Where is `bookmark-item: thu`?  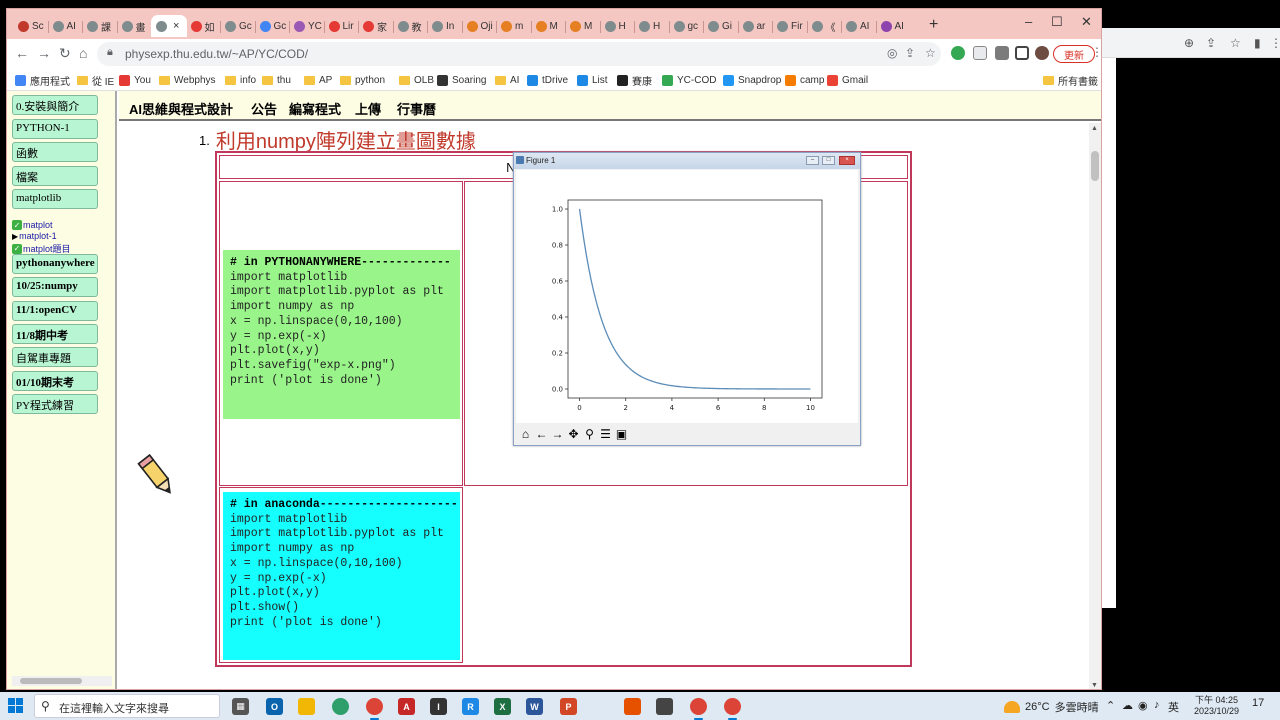 bookmark-item: thu is located at coordinates (276, 80).